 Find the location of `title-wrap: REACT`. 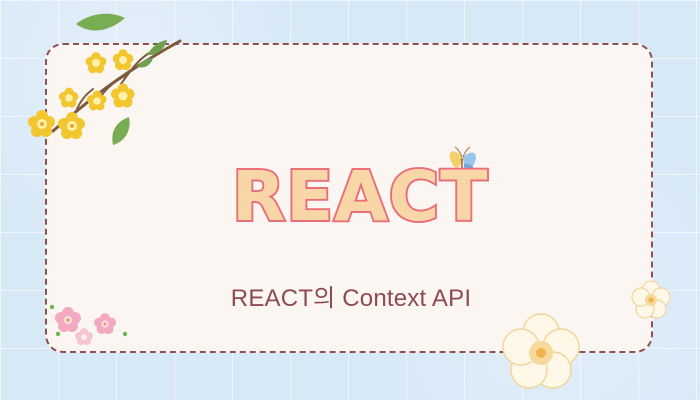

title-wrap: REACT is located at coordinates (359, 197).